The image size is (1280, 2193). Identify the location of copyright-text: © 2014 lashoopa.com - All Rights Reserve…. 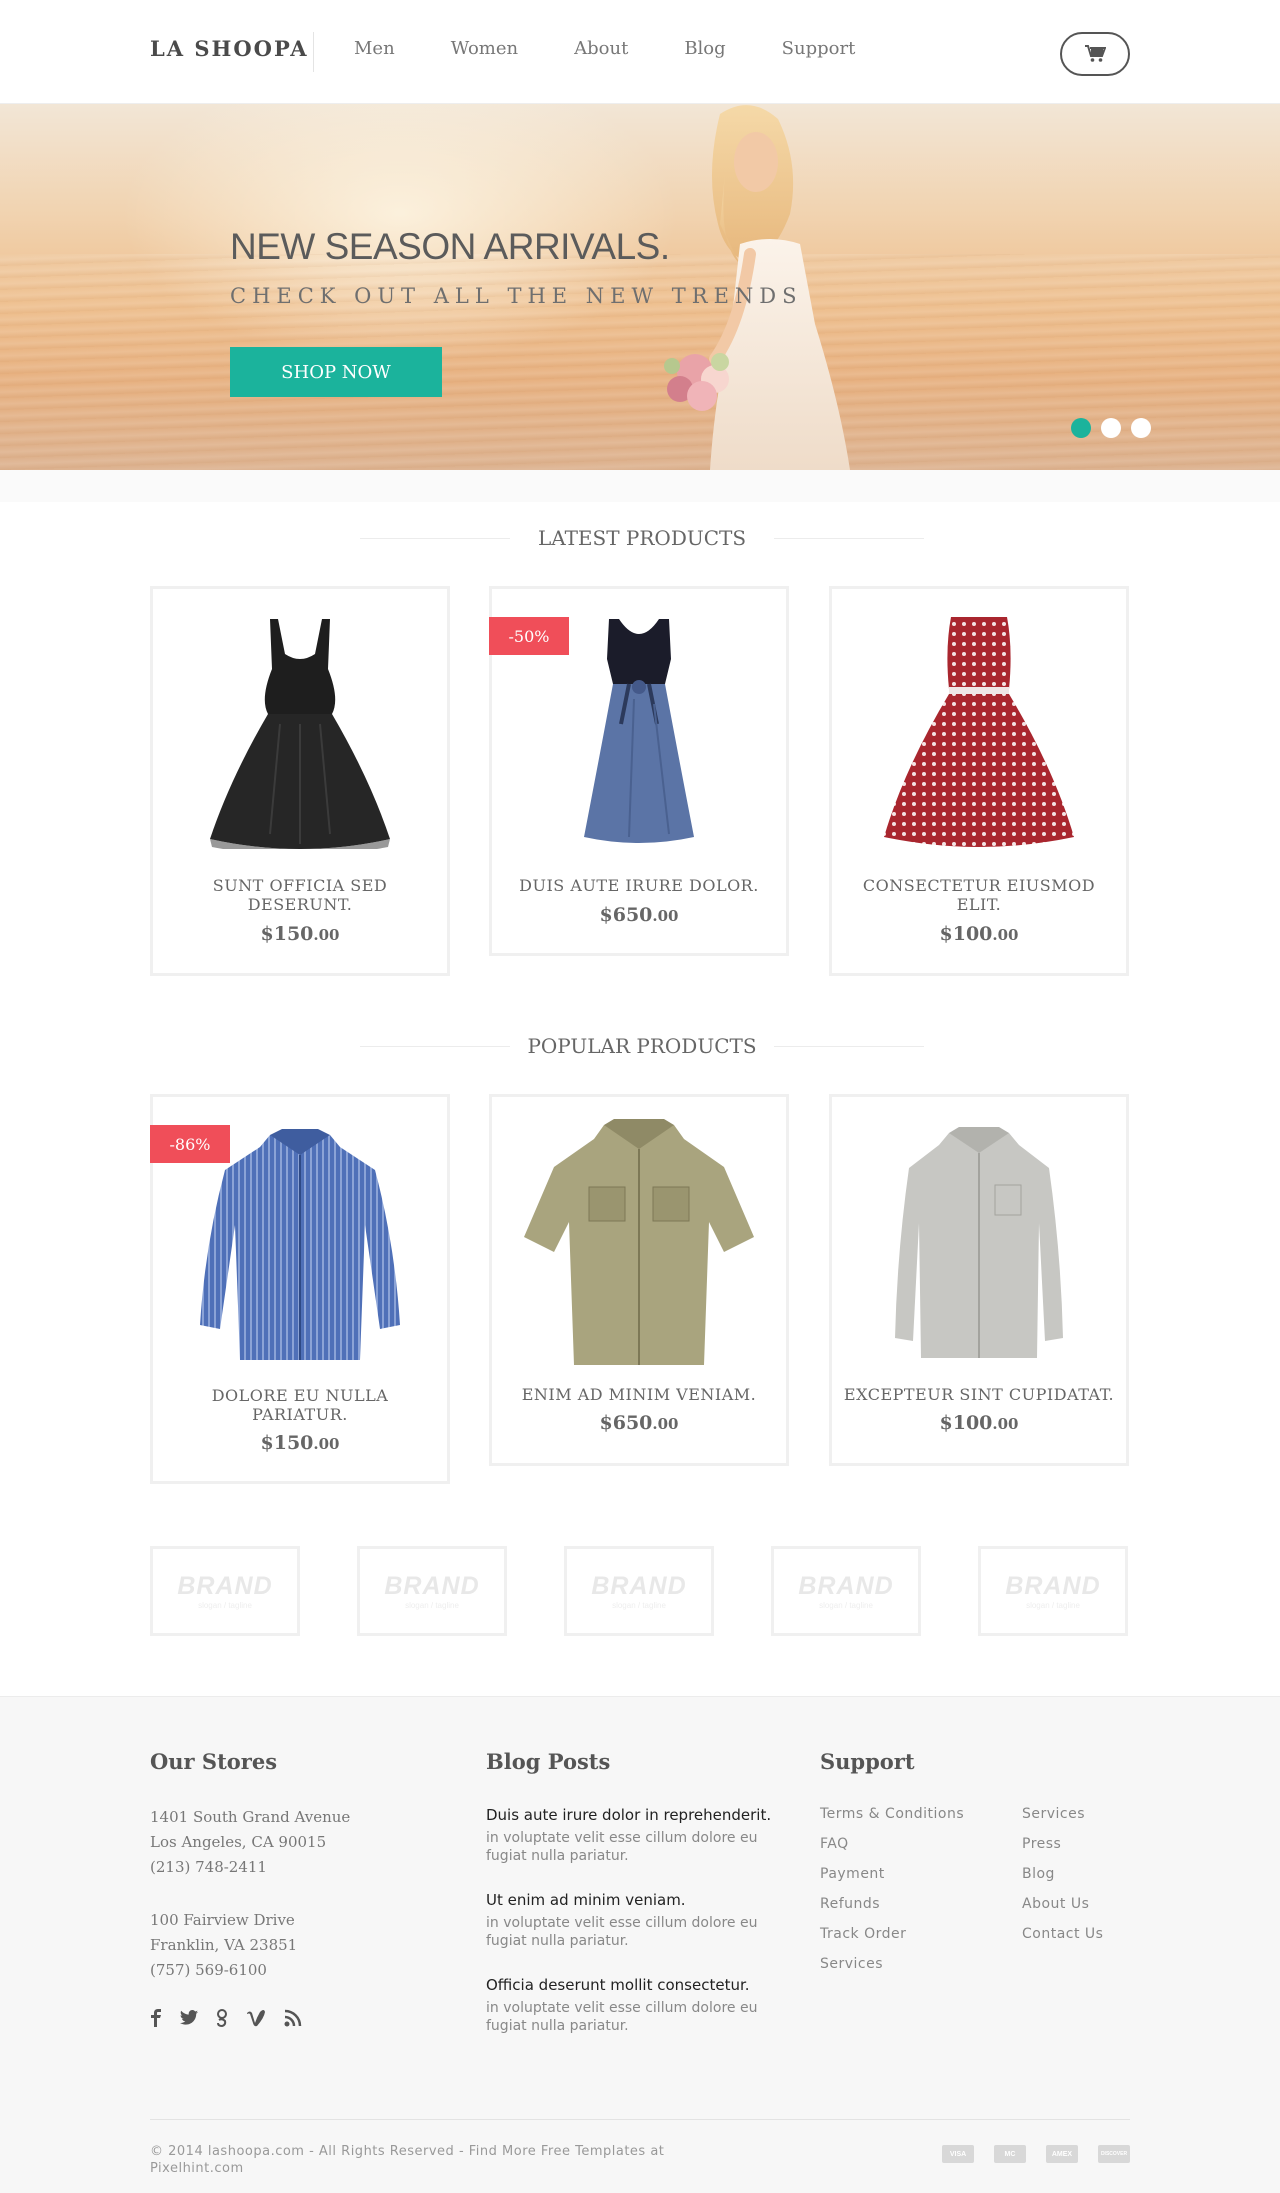
(407, 2160).